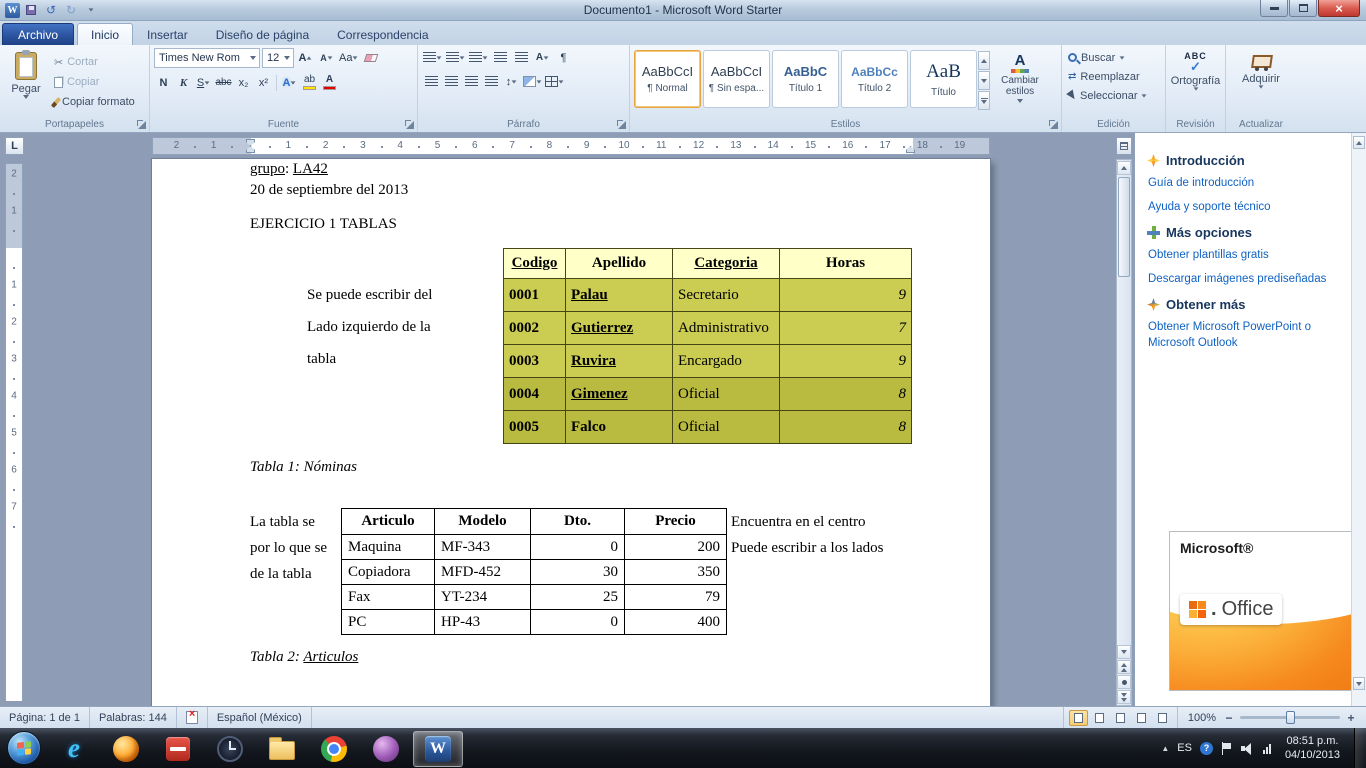  What do you see at coordinates (105, 34) in the screenshot?
I see `tab-inicio: Inicio` at bounding box center [105, 34].